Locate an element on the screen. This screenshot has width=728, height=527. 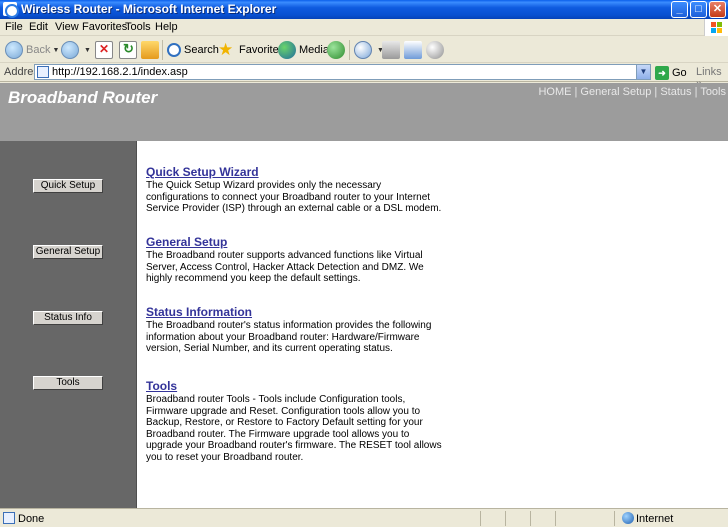
messenger-button is located at coordinates (436, 50).